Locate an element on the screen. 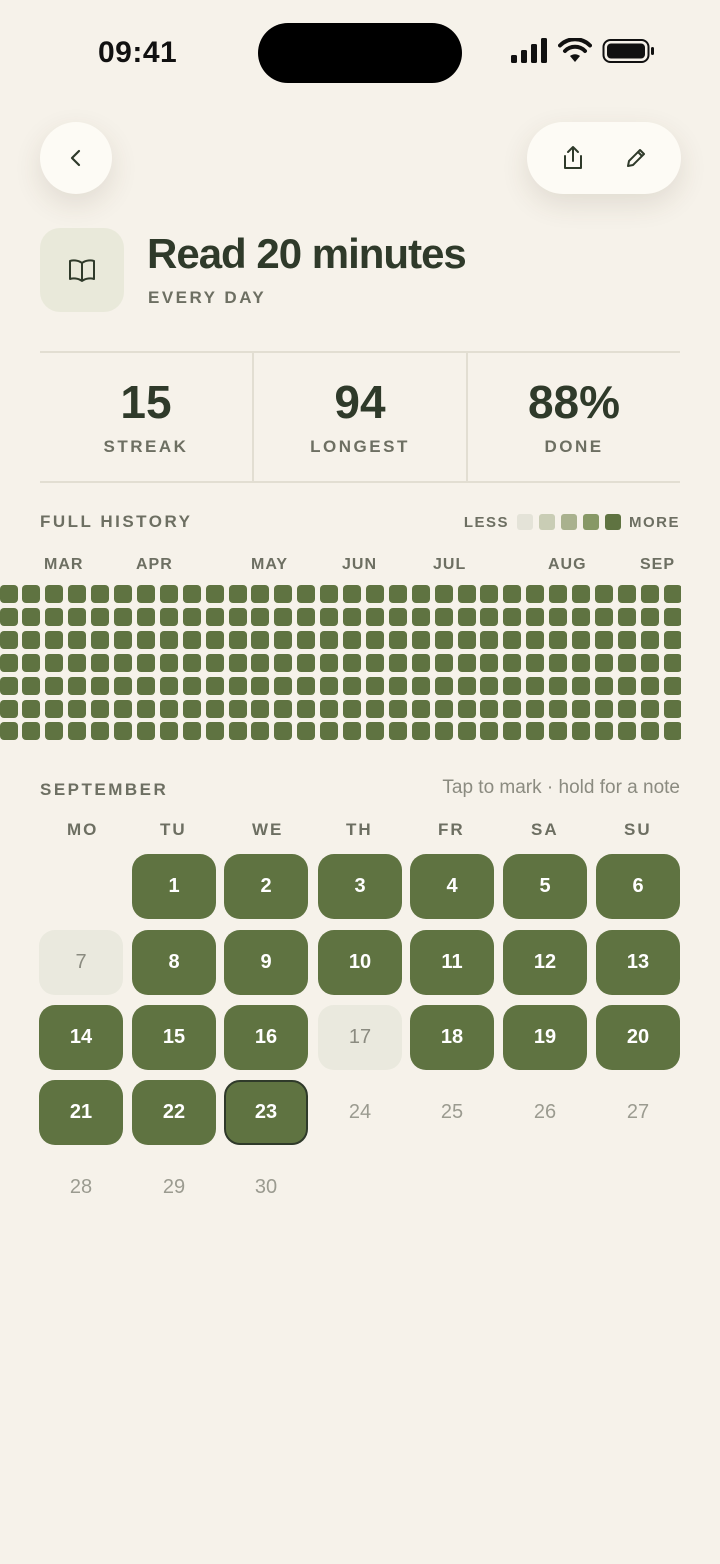  calendar-day: 28 is located at coordinates (81, 1187).